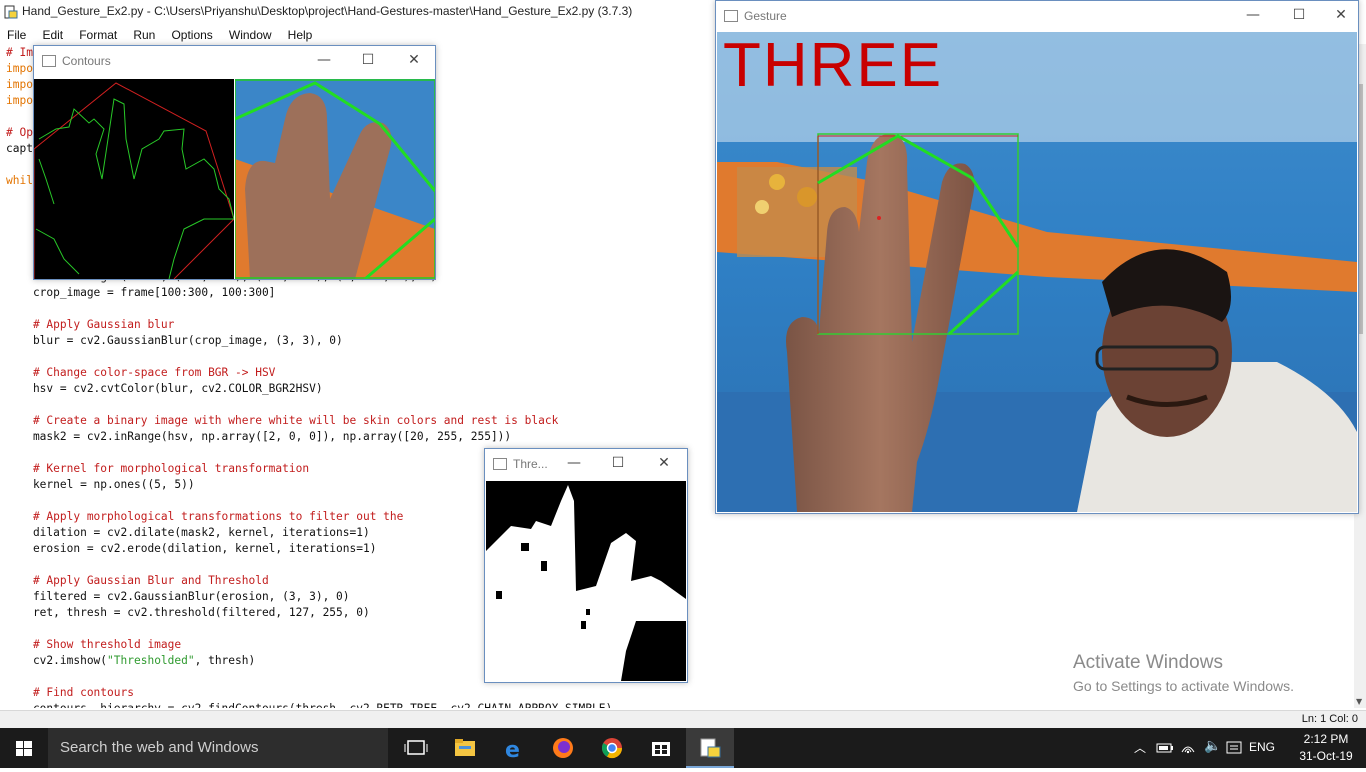 The height and width of the screenshot is (772, 1366). I want to click on cursor-position: Ln: 1 Col: 0, so click(1329, 719).